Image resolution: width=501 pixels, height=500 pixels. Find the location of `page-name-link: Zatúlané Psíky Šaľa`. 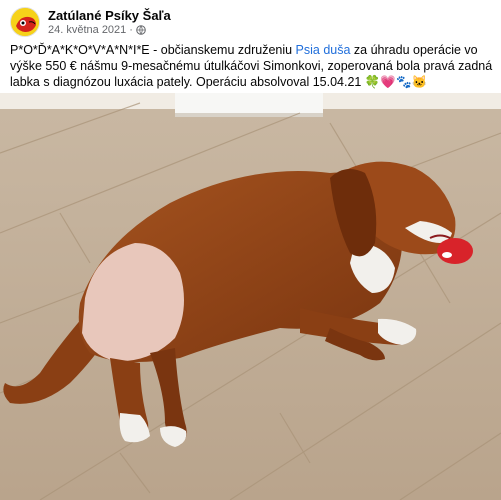

page-name-link: Zatúlané Psíky Šaľa is located at coordinates (109, 15).